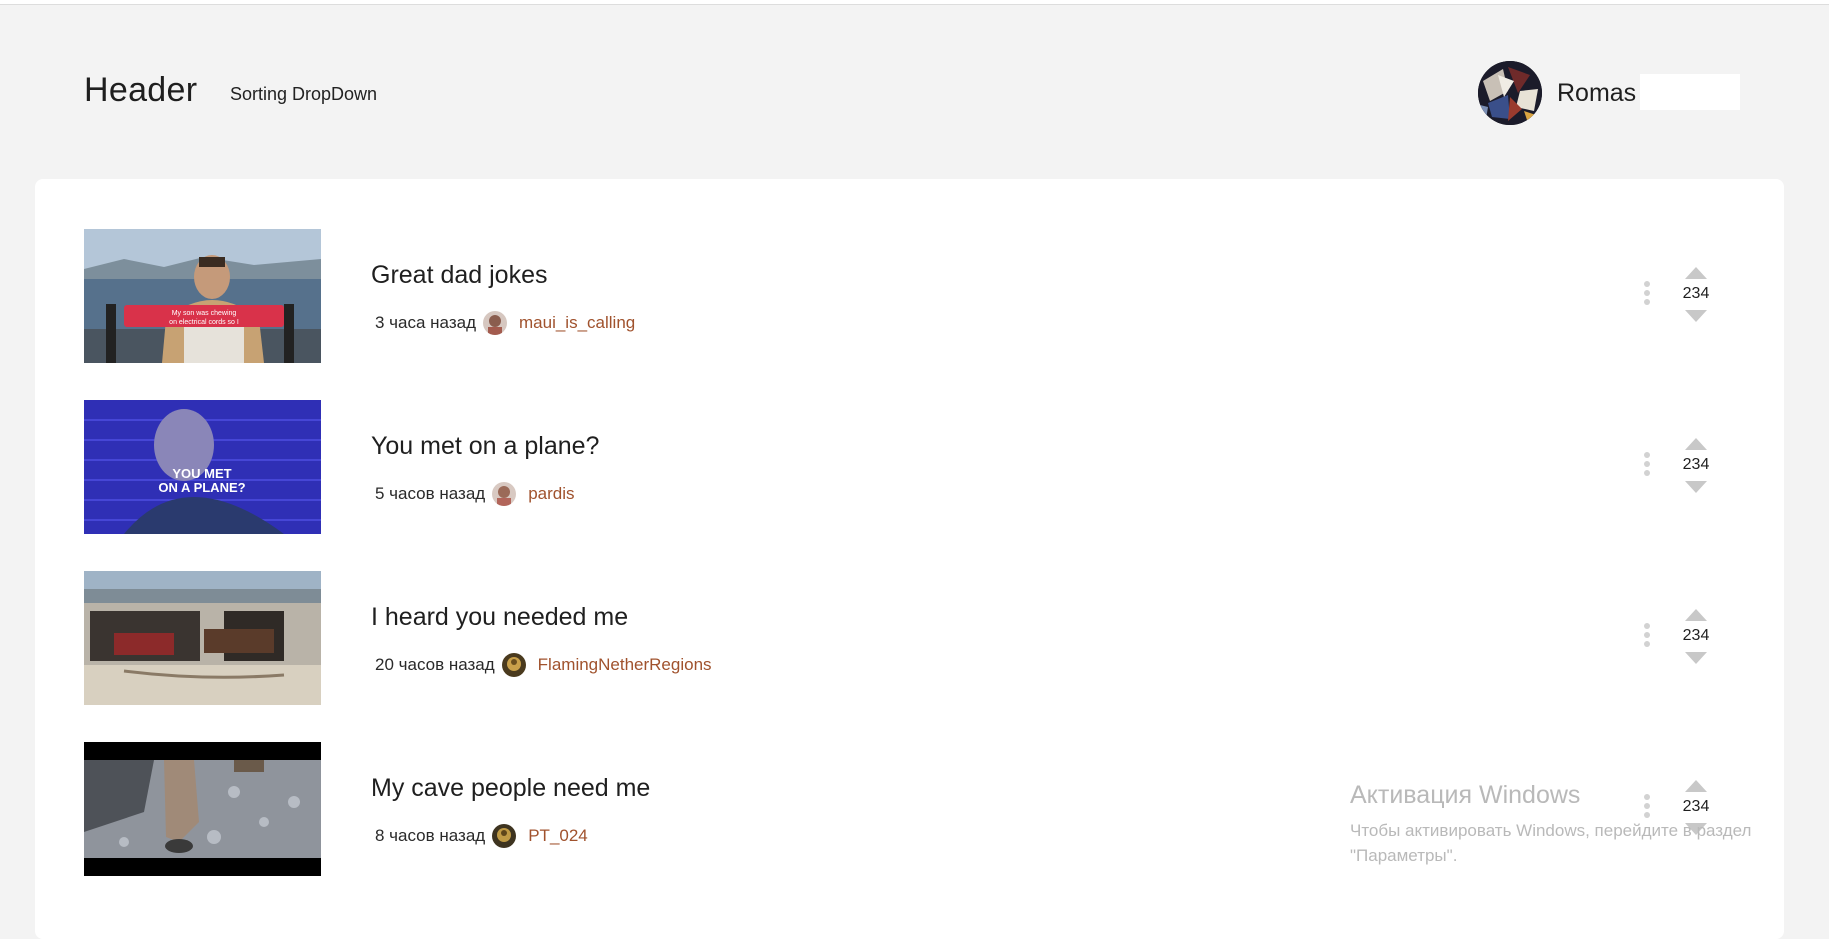 The image size is (1829, 939). What do you see at coordinates (558, 836) in the screenshot?
I see `post-author-link: PT_024` at bounding box center [558, 836].